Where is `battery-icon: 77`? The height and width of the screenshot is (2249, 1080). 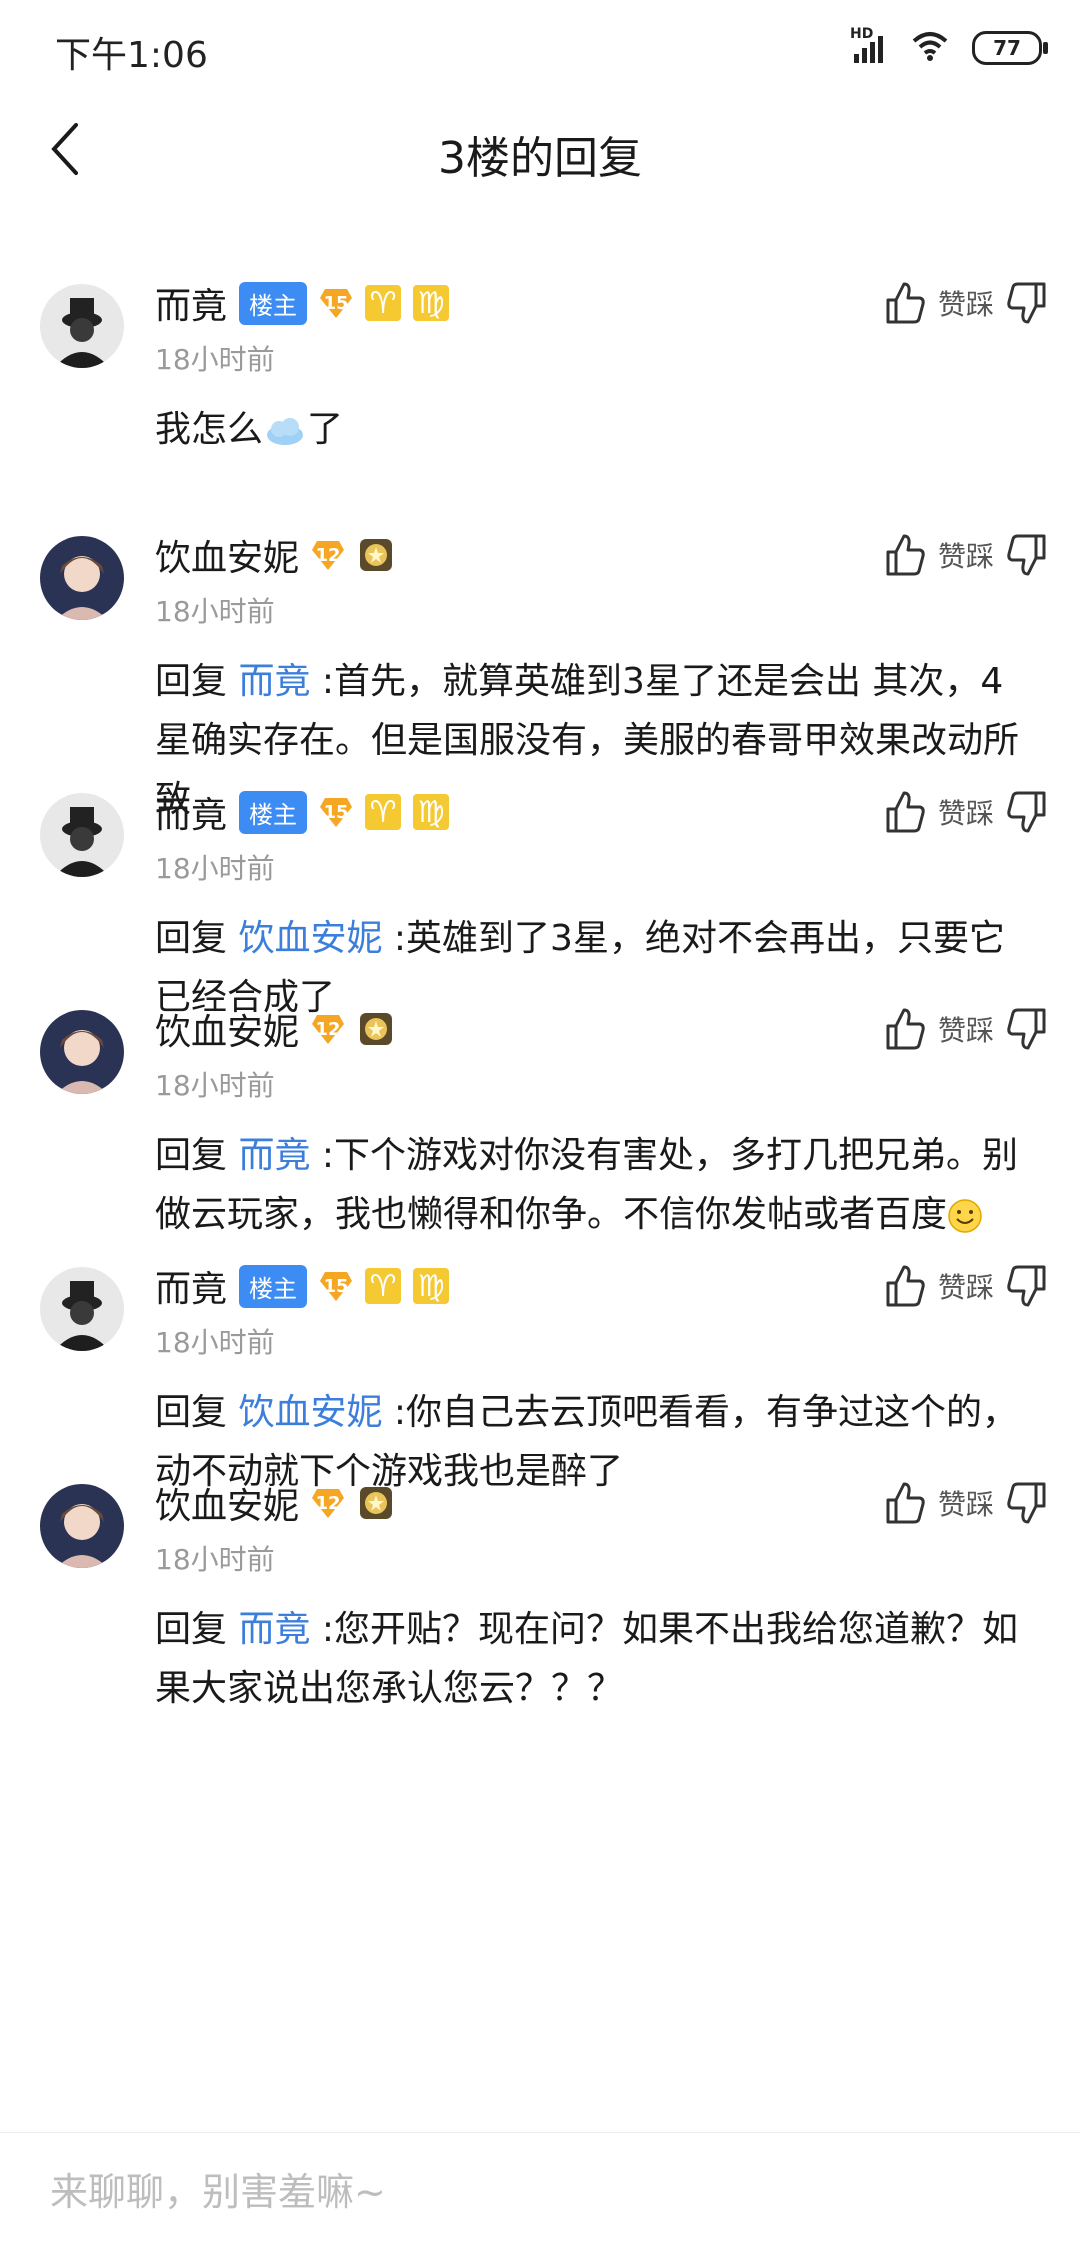
battery-icon: 77 is located at coordinates (1010, 48).